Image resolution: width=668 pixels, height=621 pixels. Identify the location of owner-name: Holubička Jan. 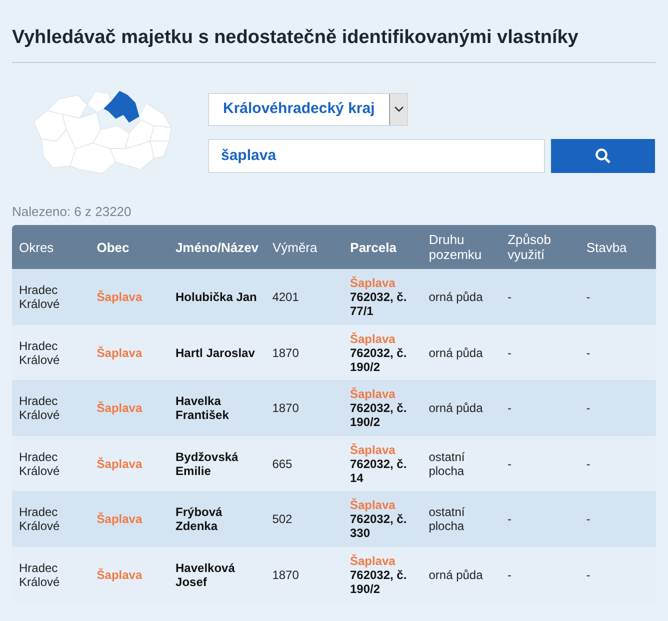
(216, 297).